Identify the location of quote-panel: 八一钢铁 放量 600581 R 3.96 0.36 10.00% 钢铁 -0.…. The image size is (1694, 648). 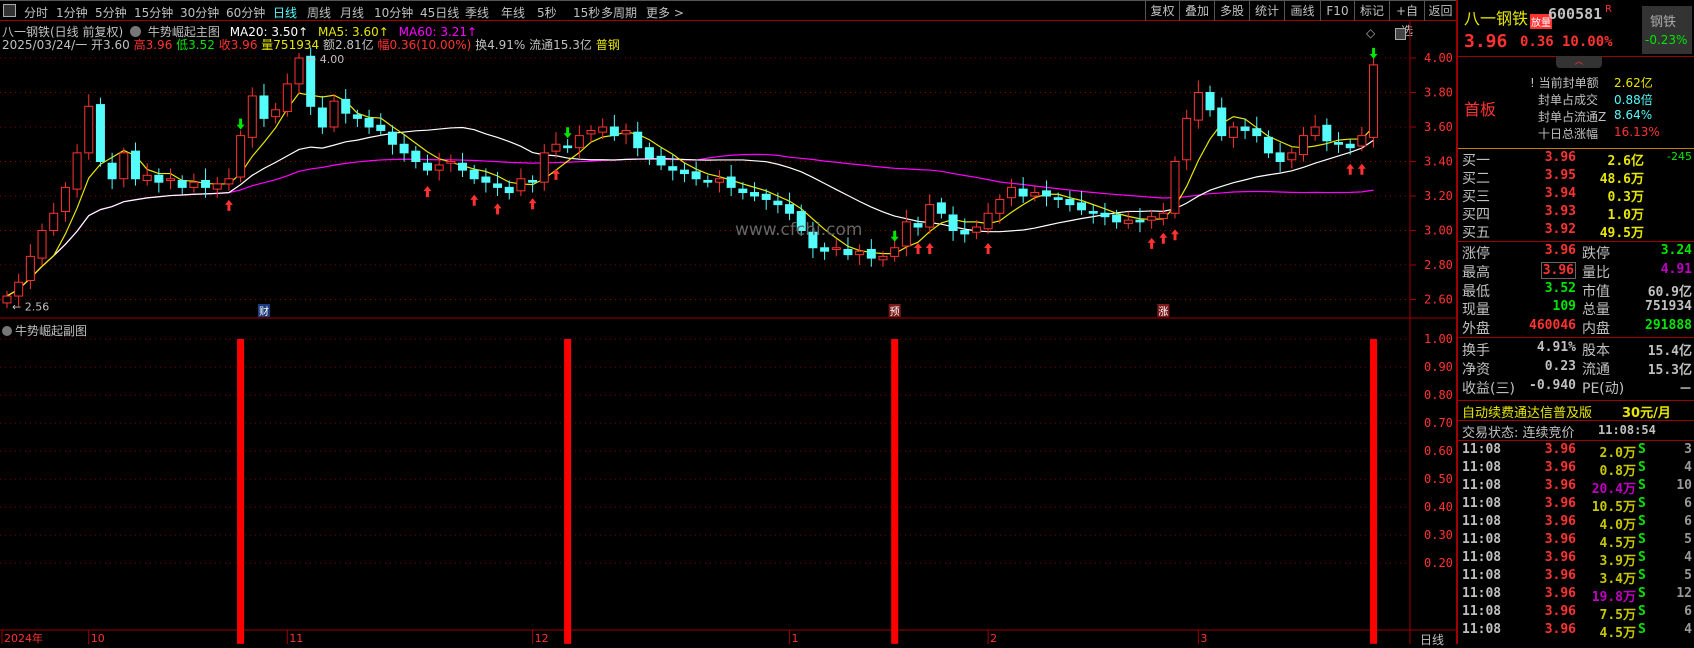
(1575, 322).